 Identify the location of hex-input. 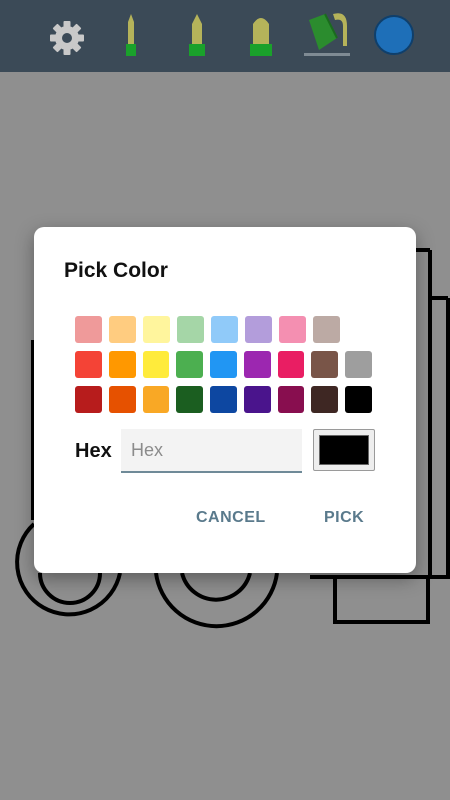
(211, 451).